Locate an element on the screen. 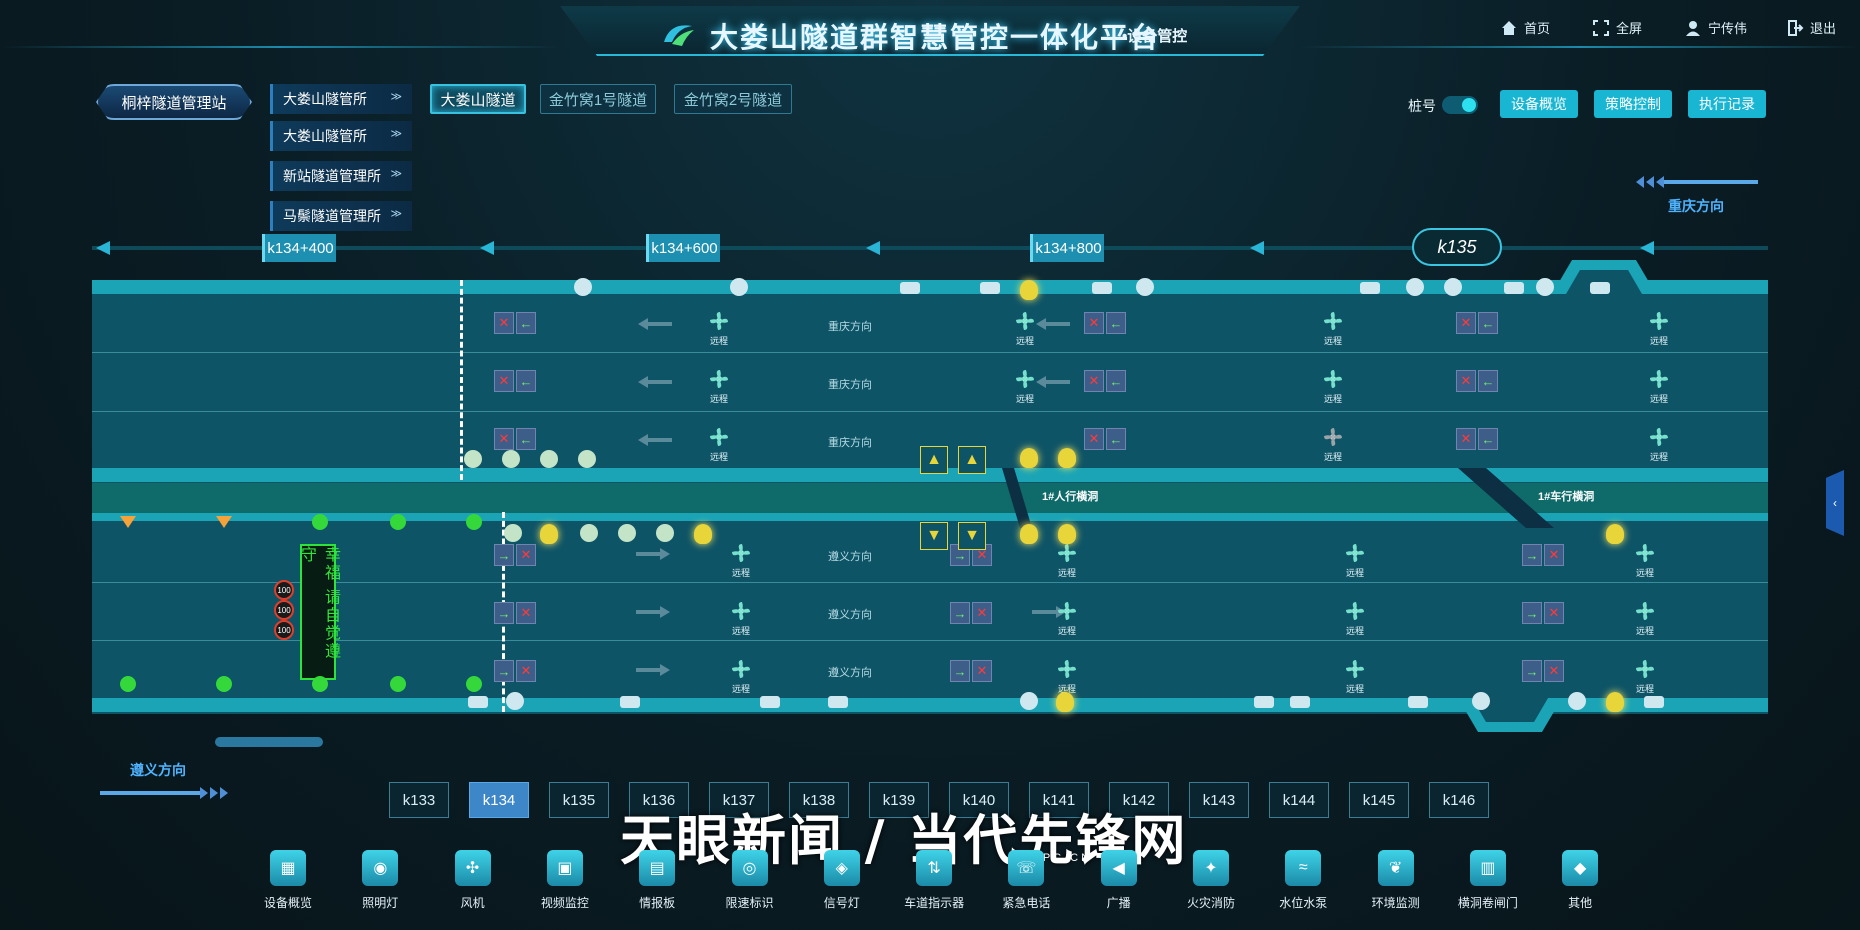 The image size is (1860, 930). side-panel-toggle: ‹ is located at coordinates (1835, 503).